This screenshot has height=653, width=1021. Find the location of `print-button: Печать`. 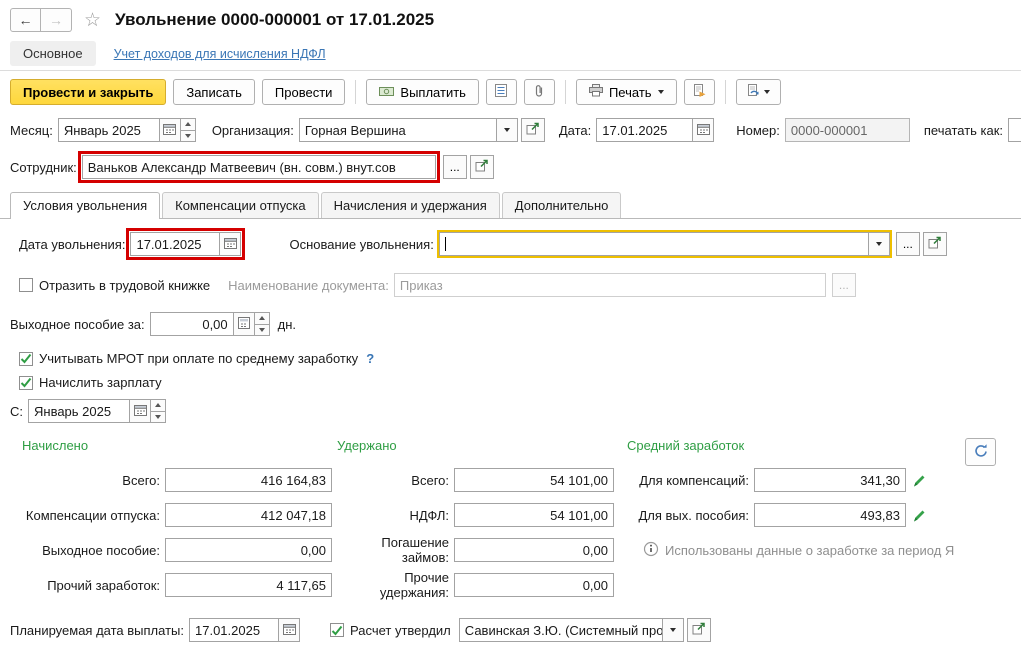

print-button: Печать is located at coordinates (626, 92).